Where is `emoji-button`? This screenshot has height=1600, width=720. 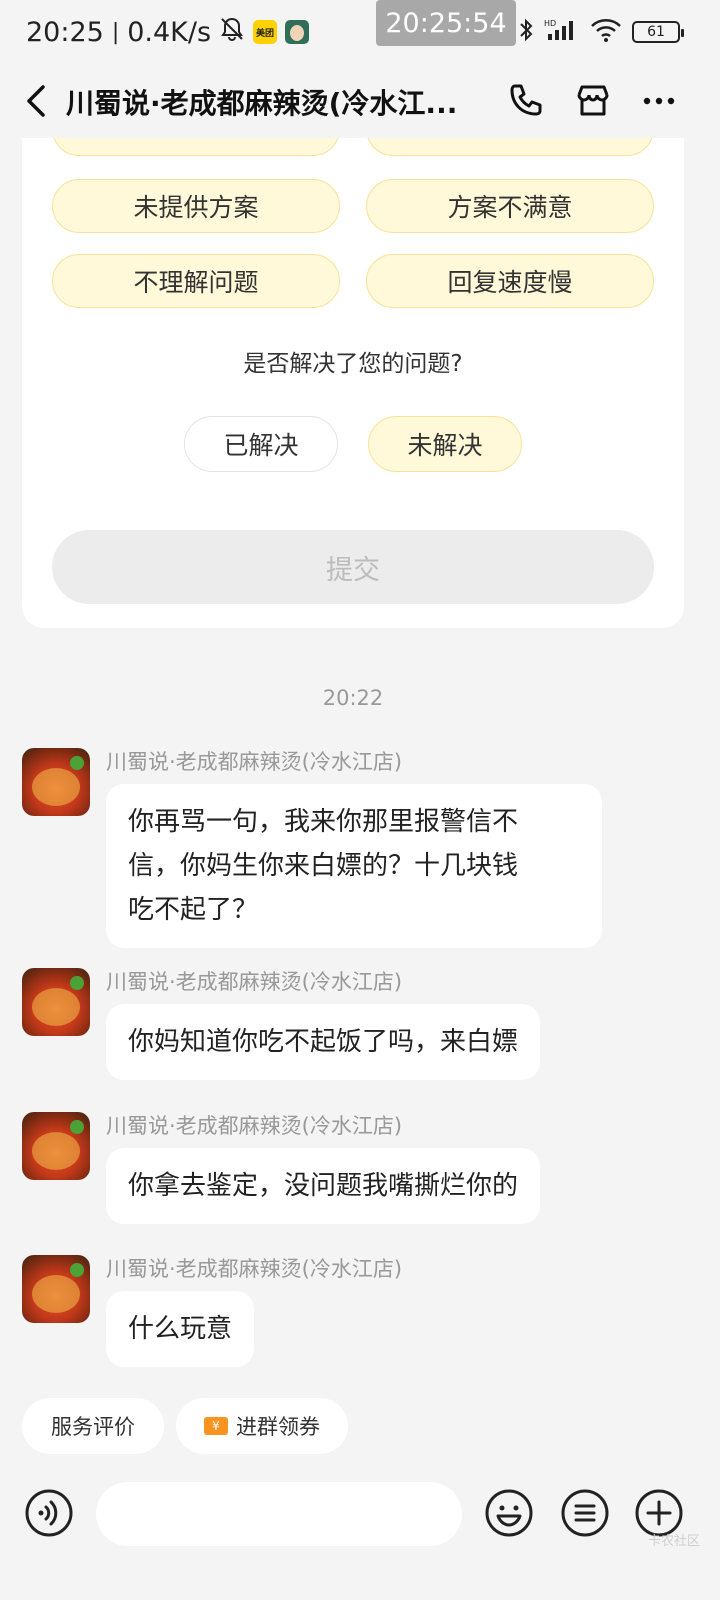 emoji-button is located at coordinates (509, 1513).